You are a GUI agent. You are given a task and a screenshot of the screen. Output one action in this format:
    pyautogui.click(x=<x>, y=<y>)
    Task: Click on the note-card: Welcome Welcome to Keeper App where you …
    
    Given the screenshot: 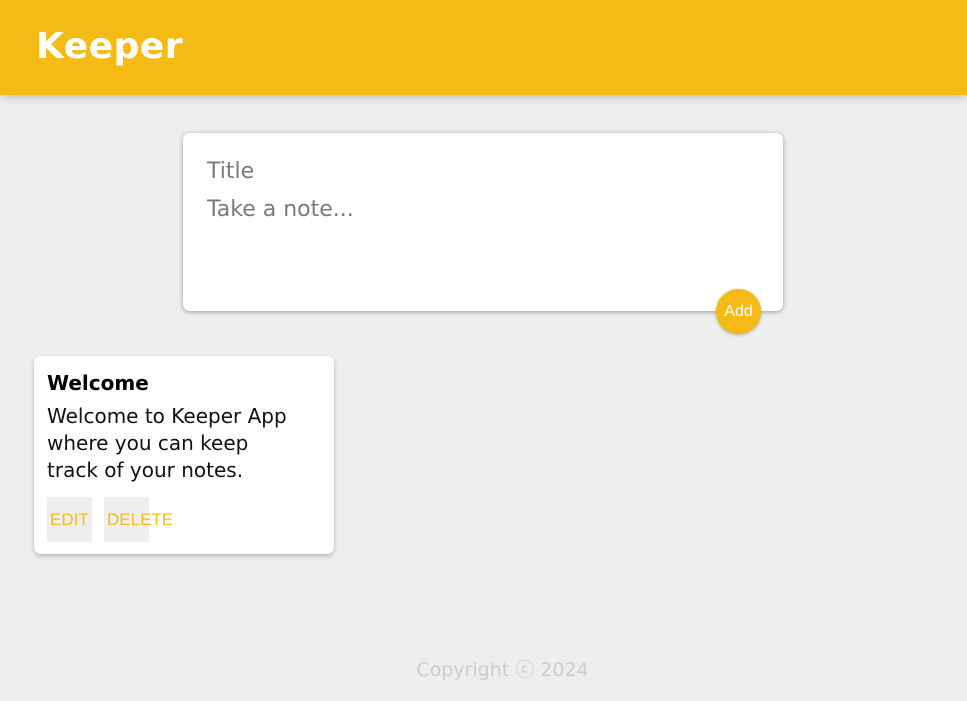 What is the action you would take?
    pyautogui.click(x=184, y=455)
    